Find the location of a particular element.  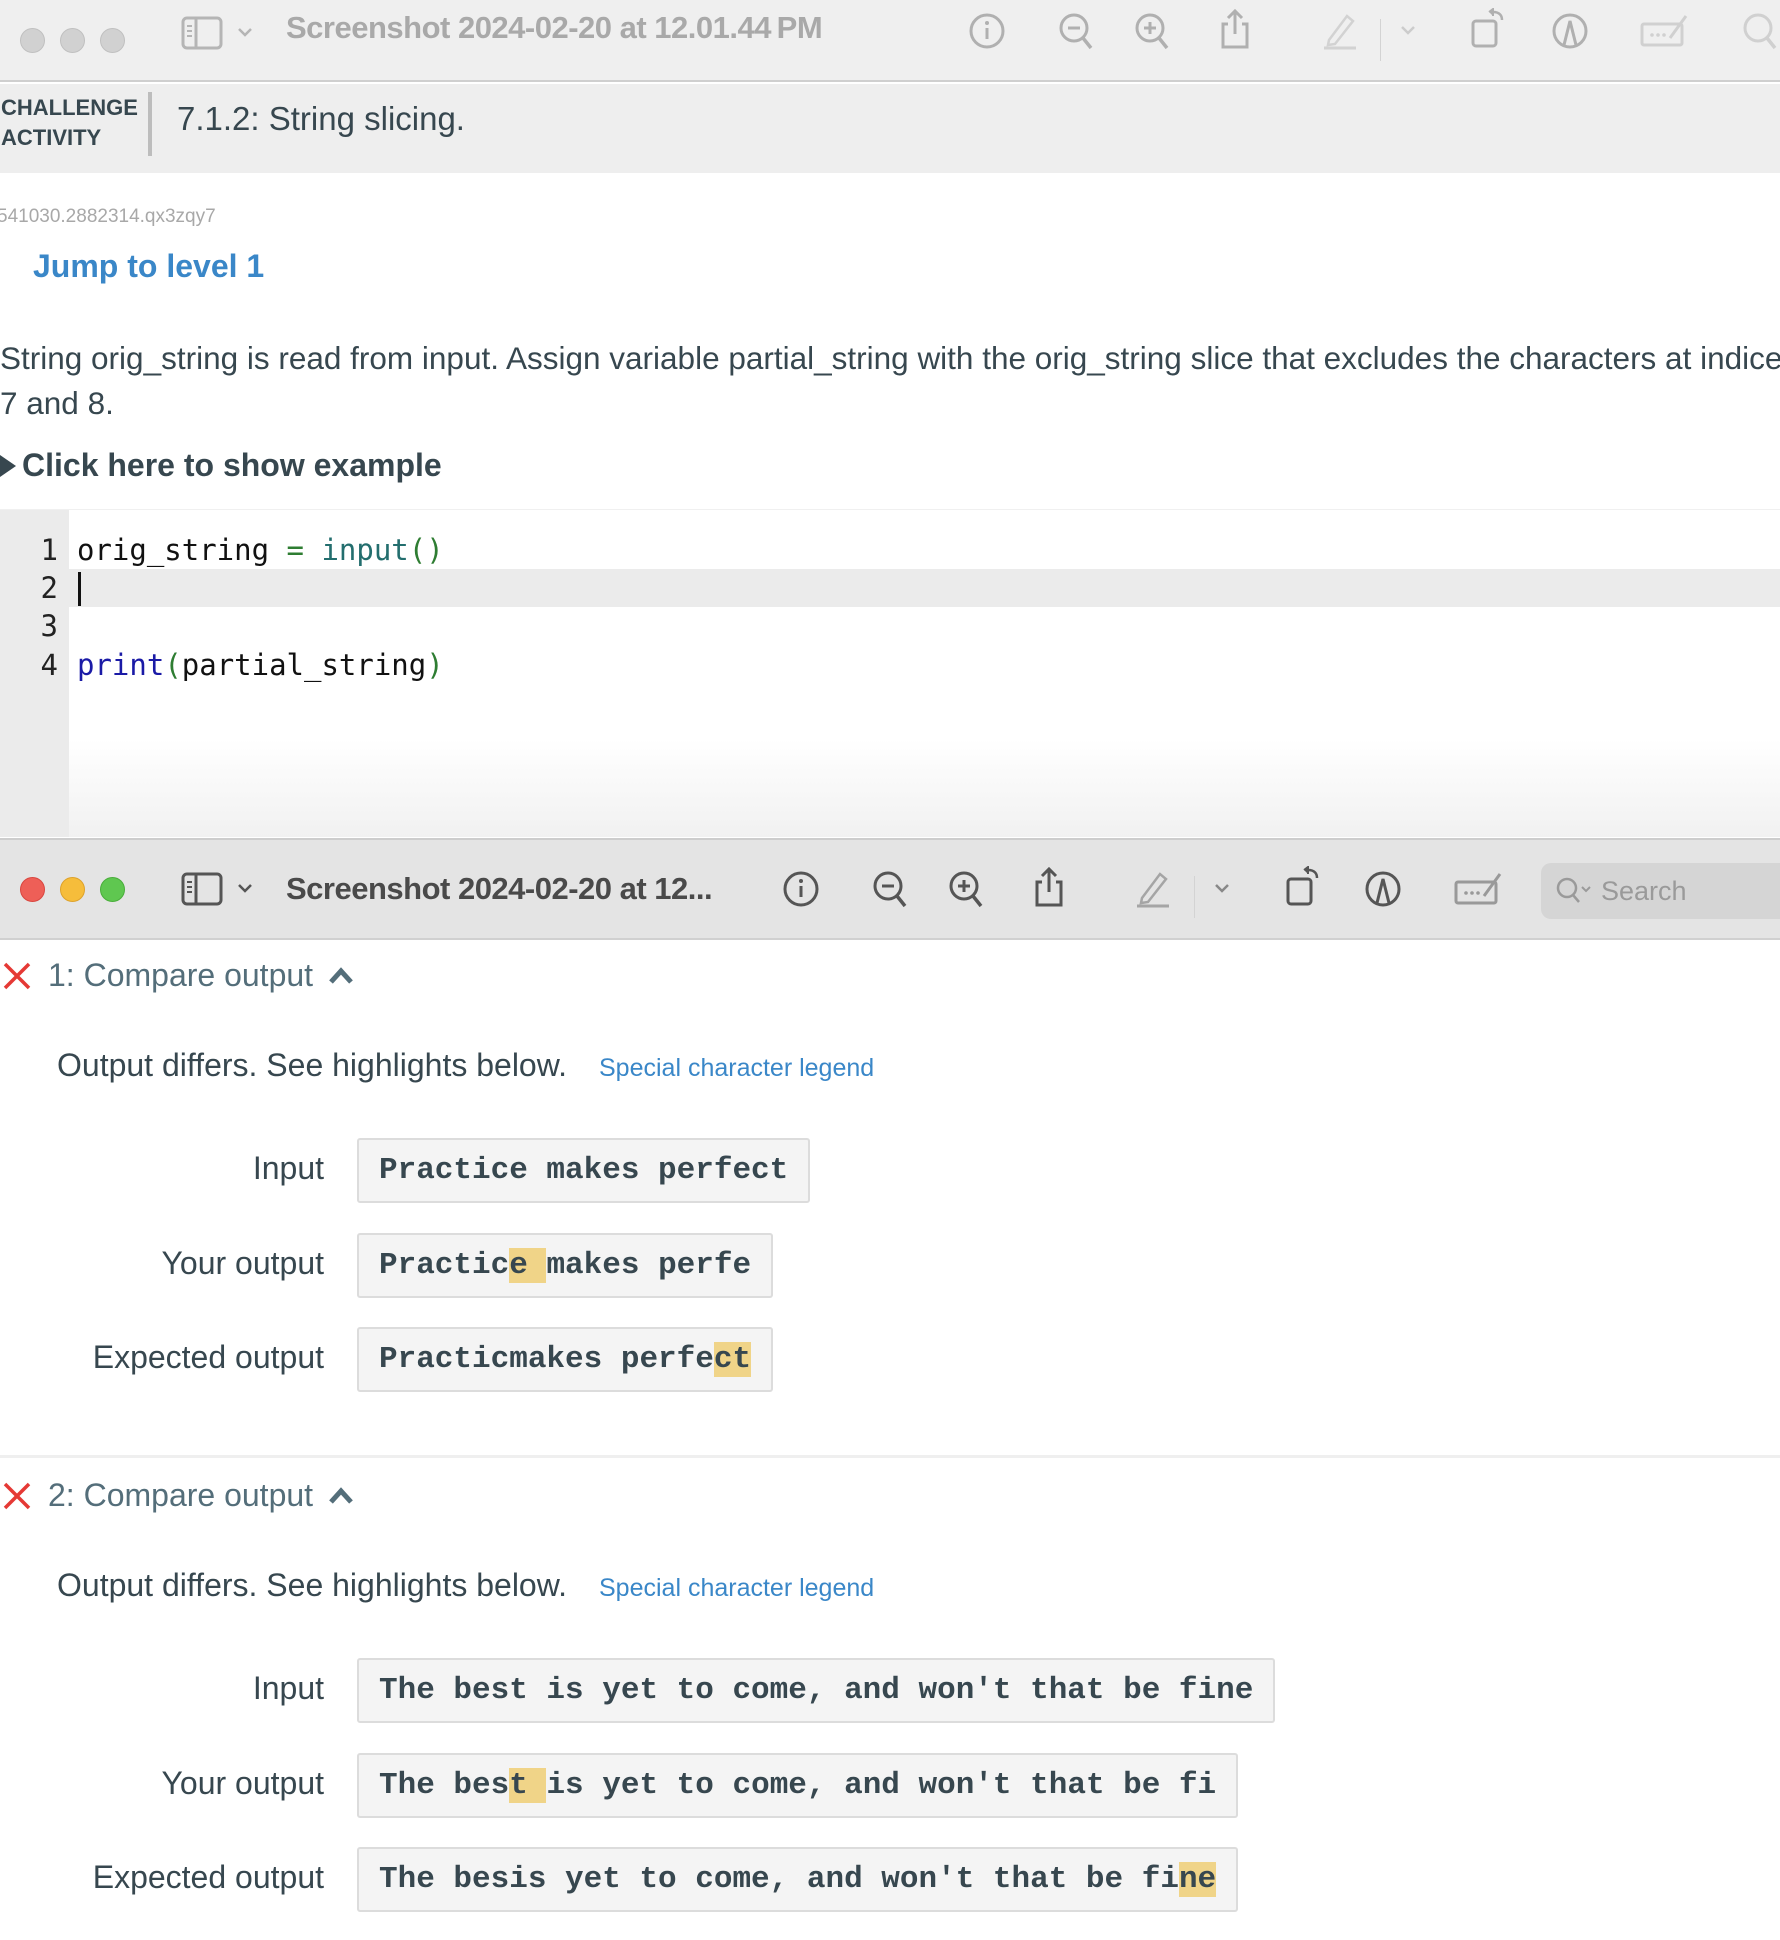

code-token: = is located at coordinates (295, 550).